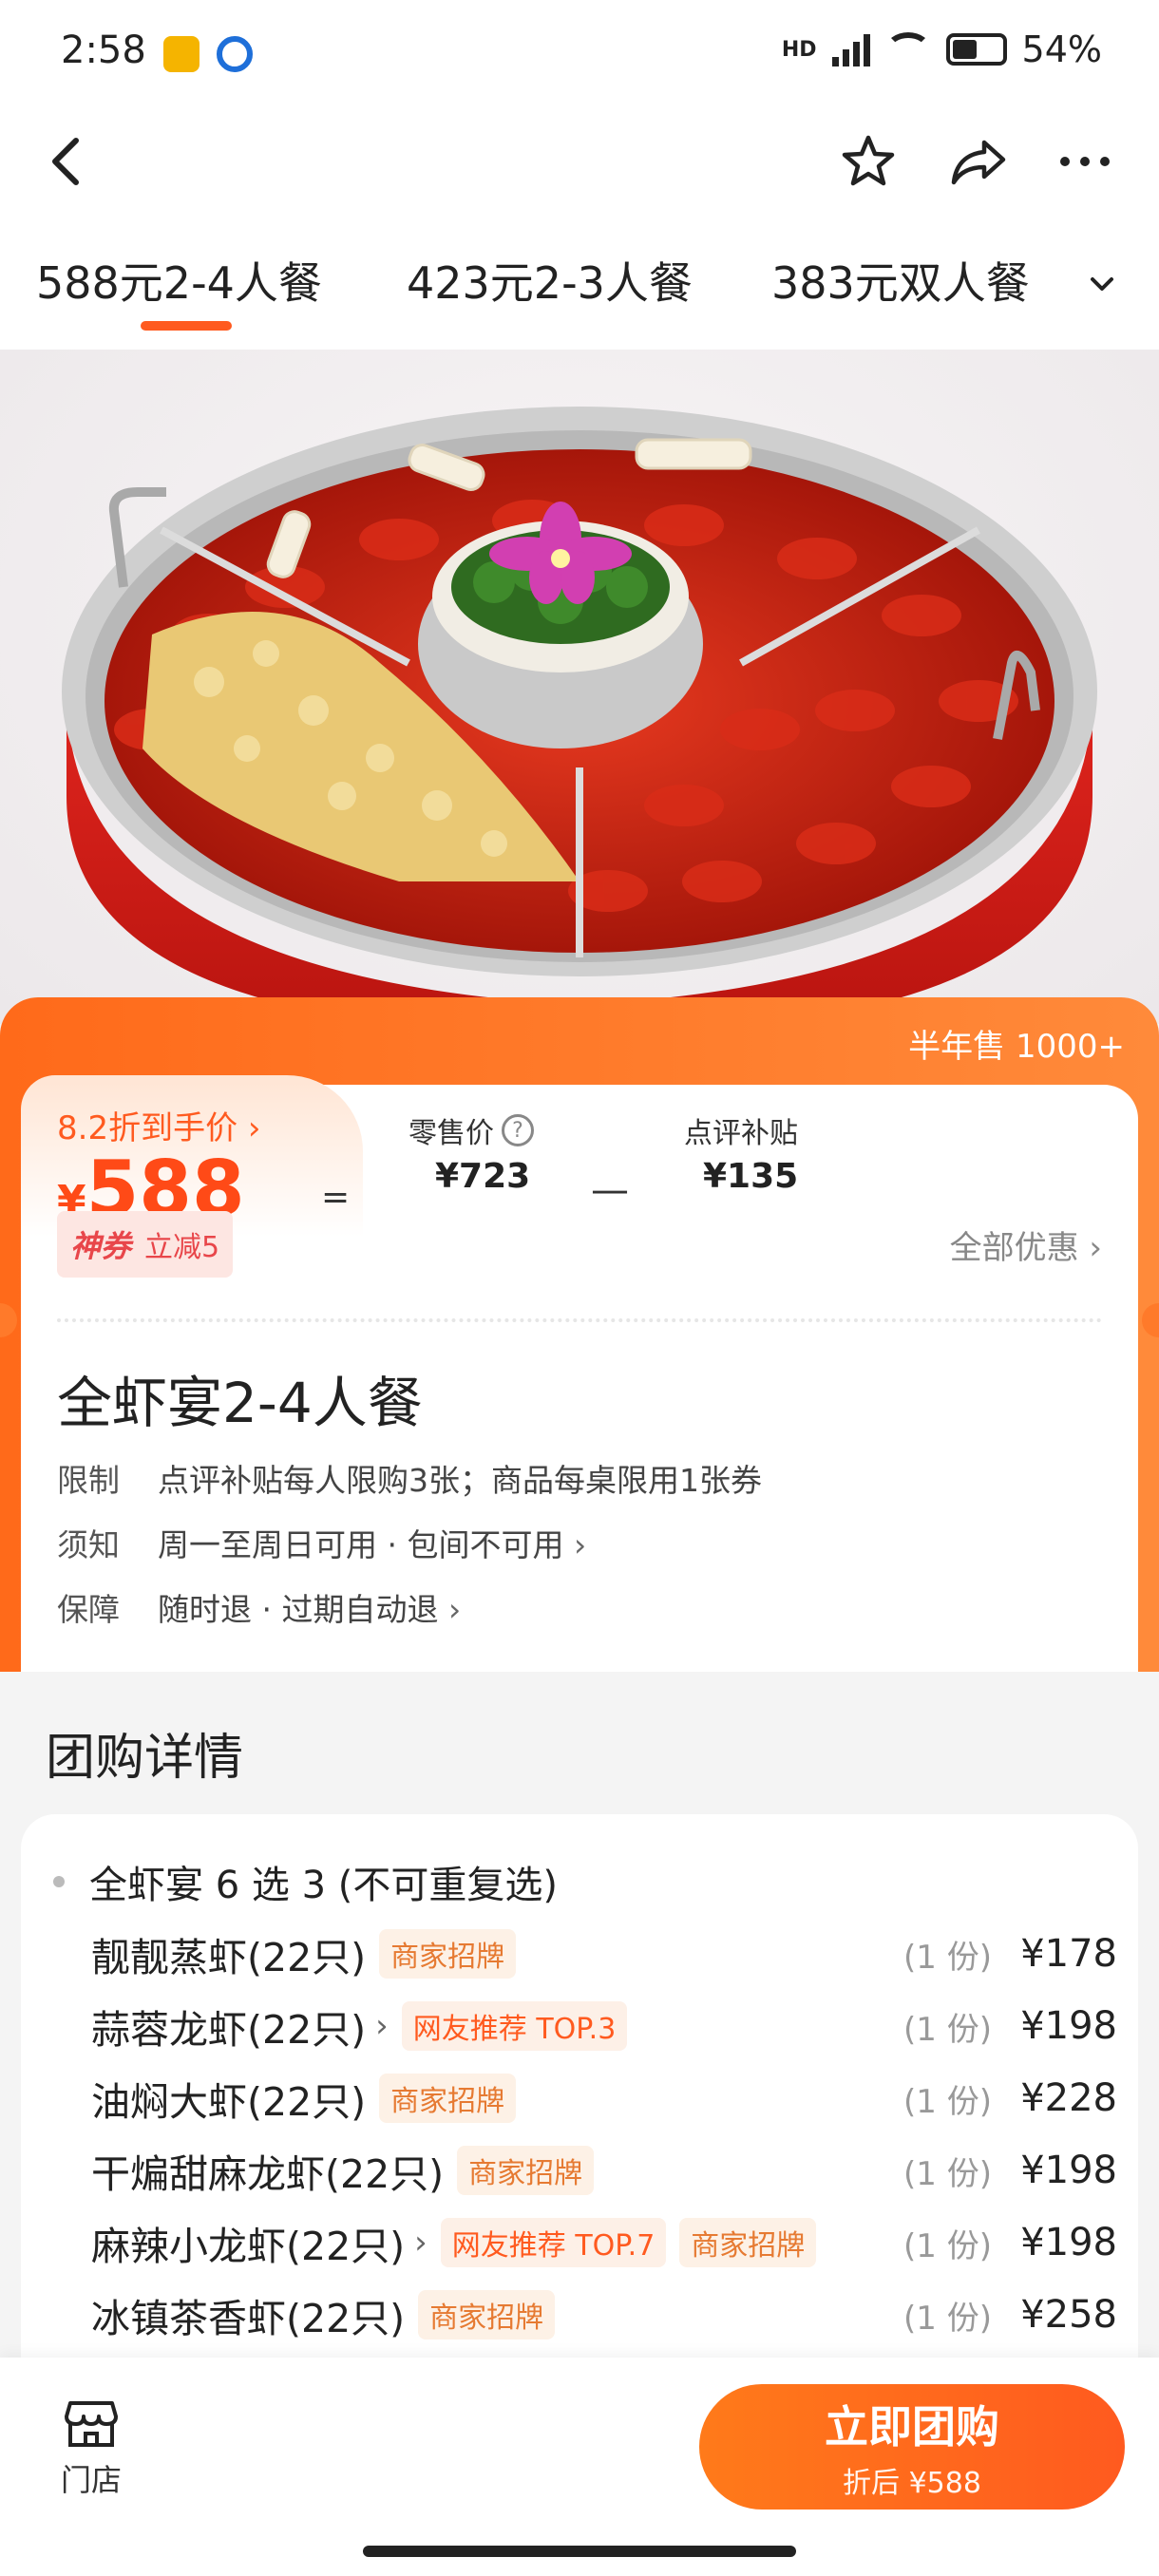 The width and height of the screenshot is (1159, 2576). What do you see at coordinates (518, 1130) in the screenshot?
I see `help-icon: ?` at bounding box center [518, 1130].